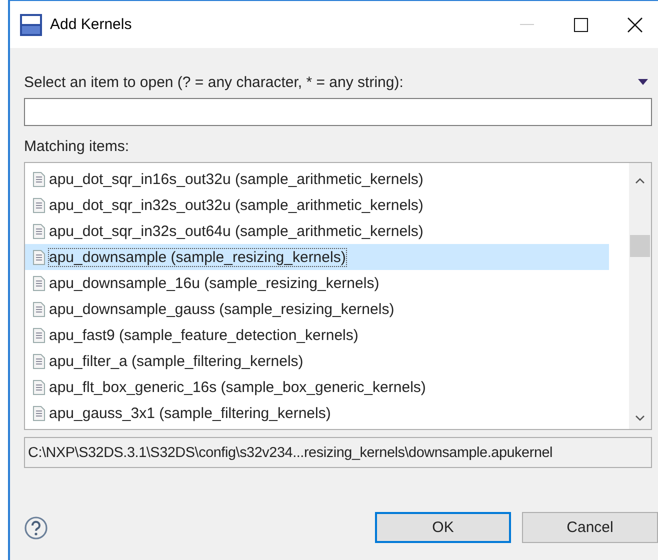 This screenshot has height=560, width=658. What do you see at coordinates (317, 231) in the screenshot?
I see `list-item: apu_dot_sqr_in32s_out64u (sample_arithmetic_kernels)` at bounding box center [317, 231].